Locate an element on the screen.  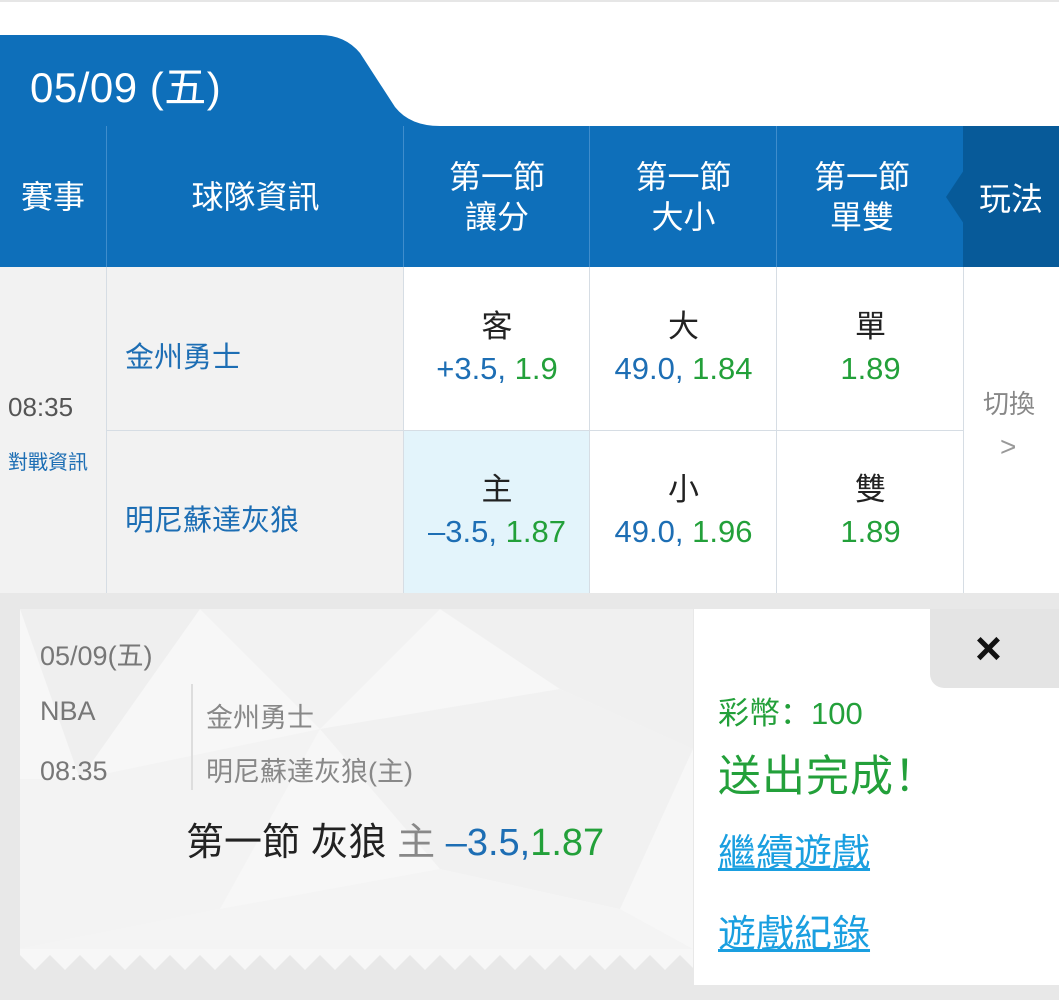
slip-bet-odds: 1.87 is located at coordinates (567, 843).